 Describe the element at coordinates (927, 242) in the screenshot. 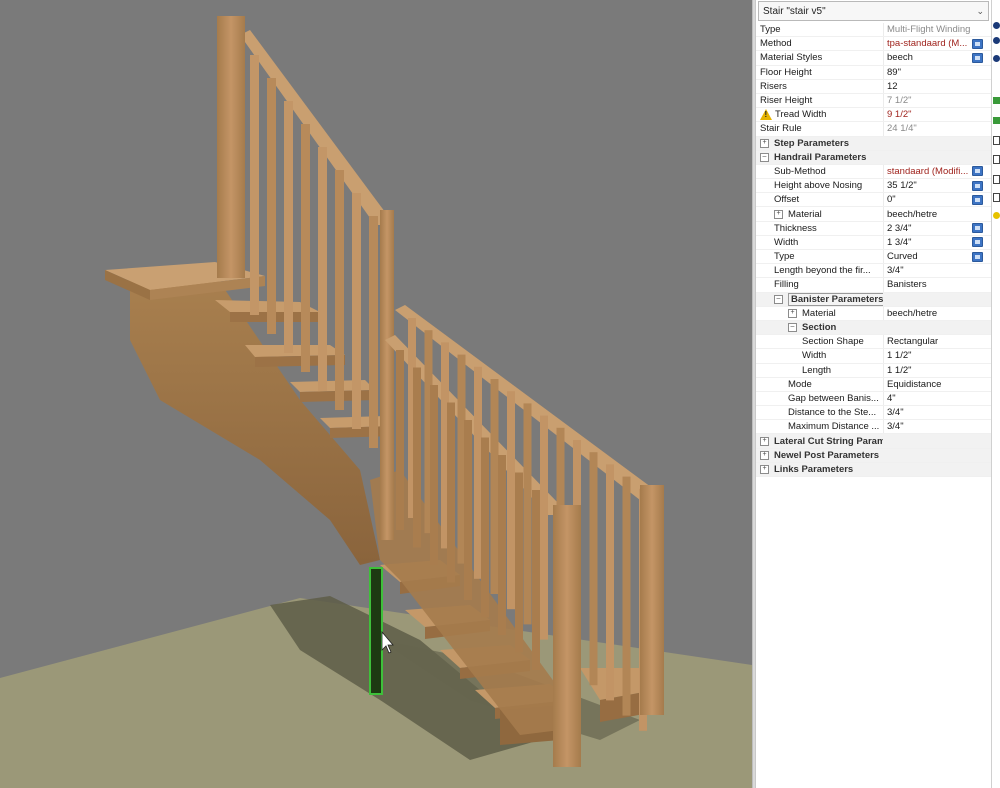

I see `property-value: 1 3/4"` at that location.